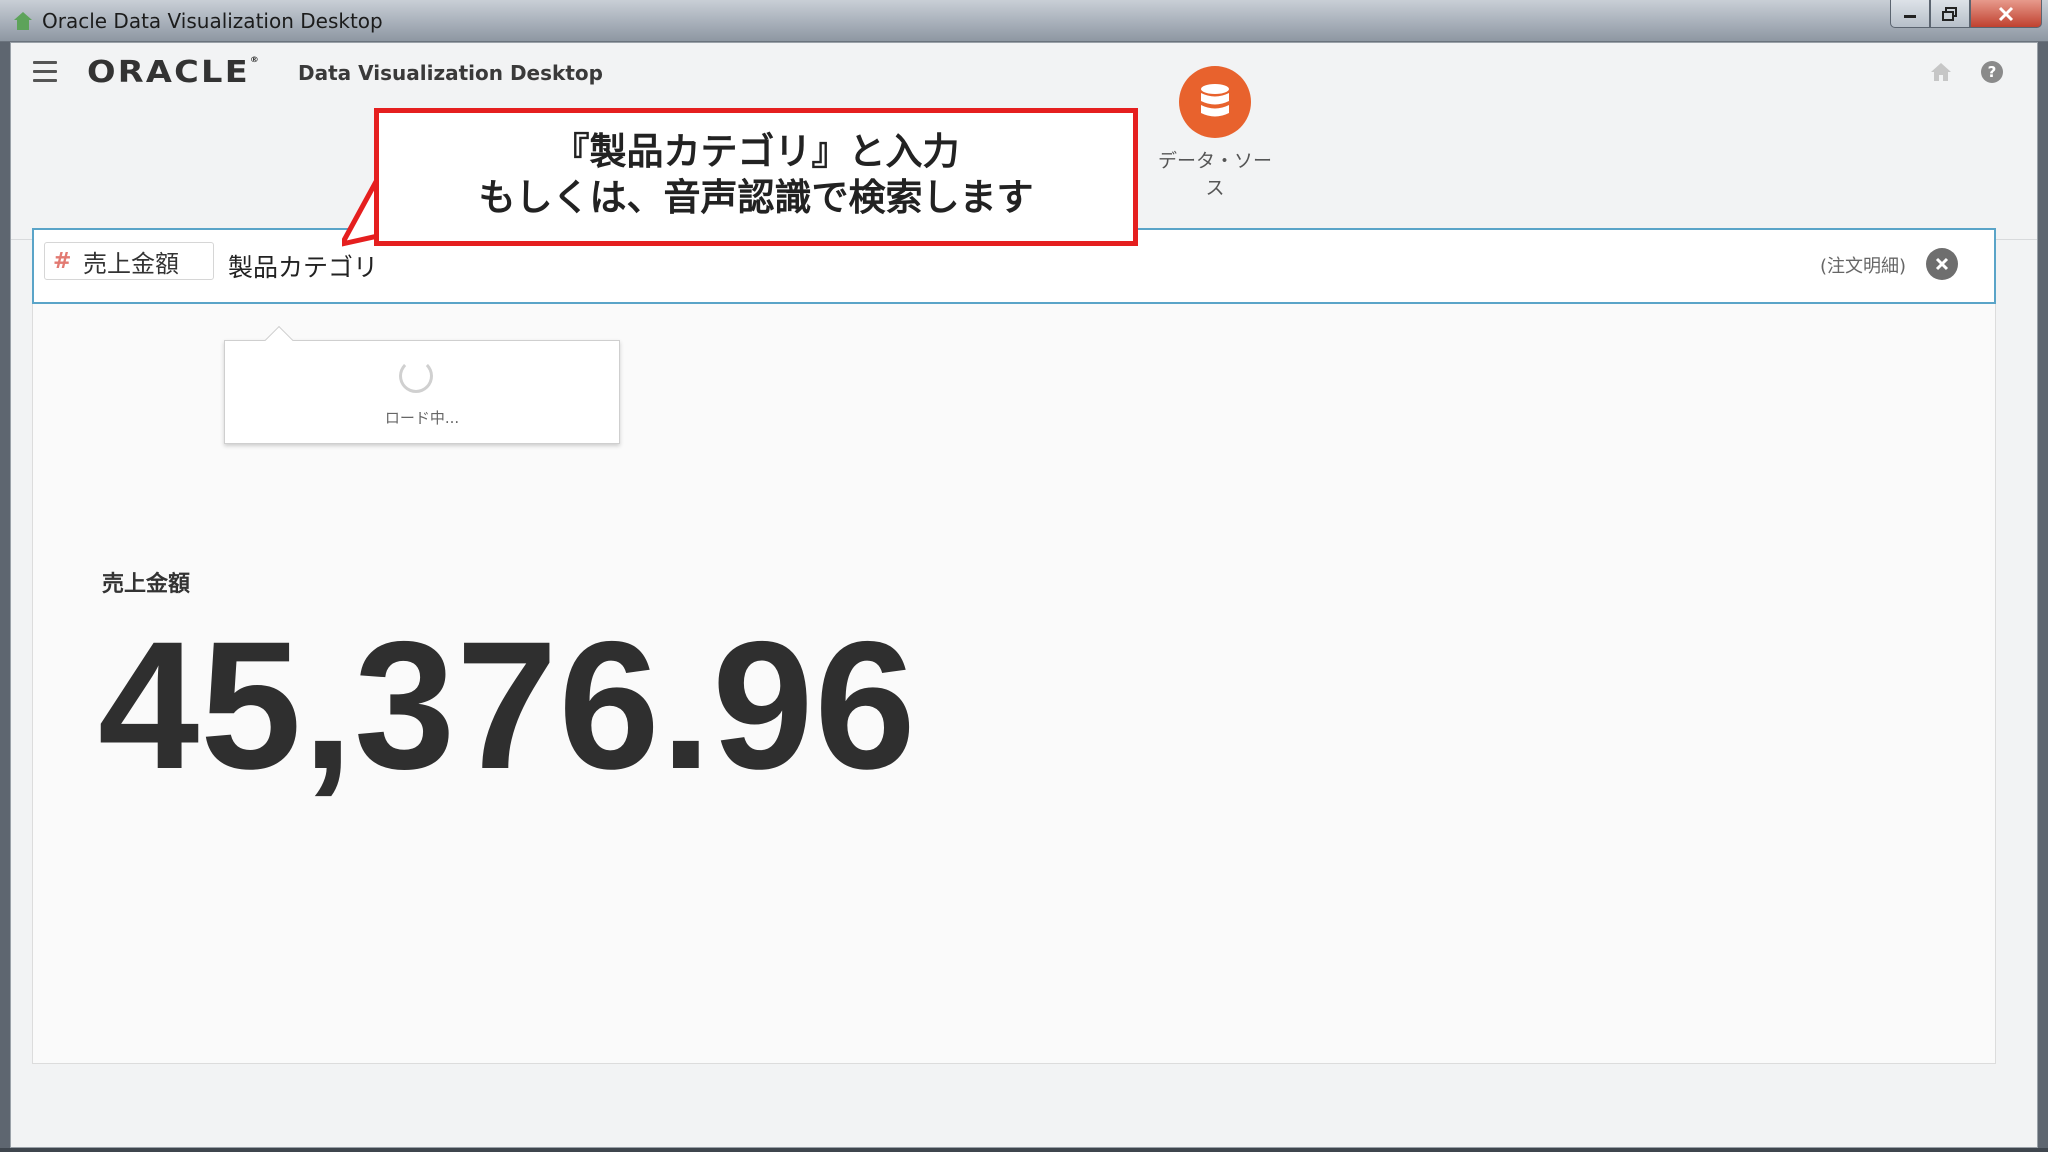 This screenshot has width=2048, height=1152. What do you see at coordinates (756, 197) in the screenshot?
I see `callout-line-2: もしくは、音声認識で検索します` at bounding box center [756, 197].